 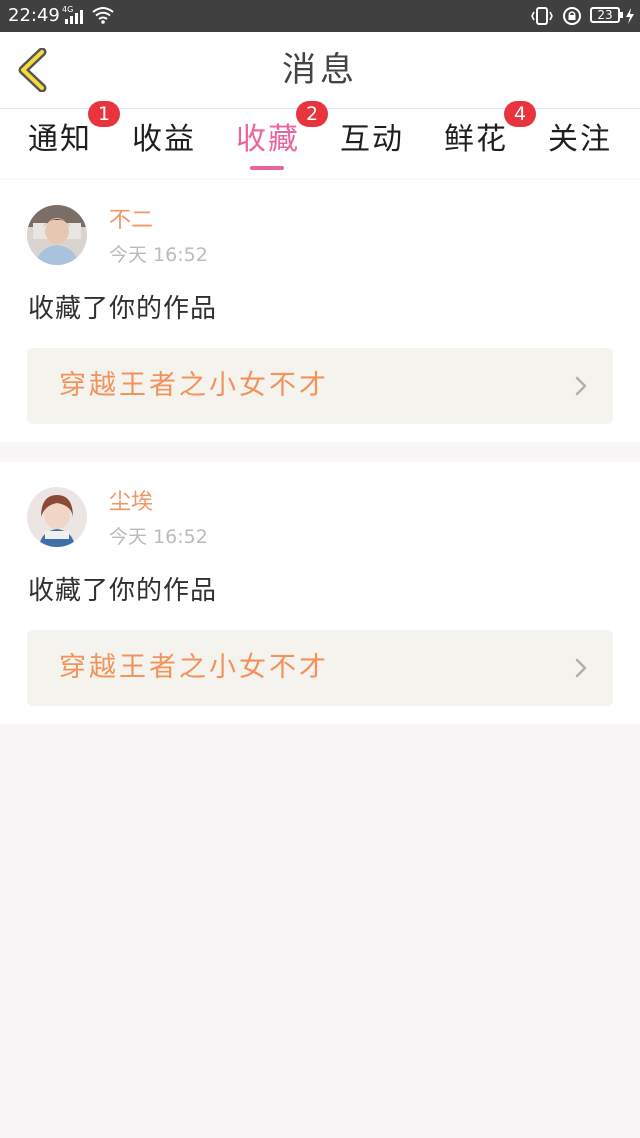 I want to click on tab-following: 关注, so click(x=580, y=144).